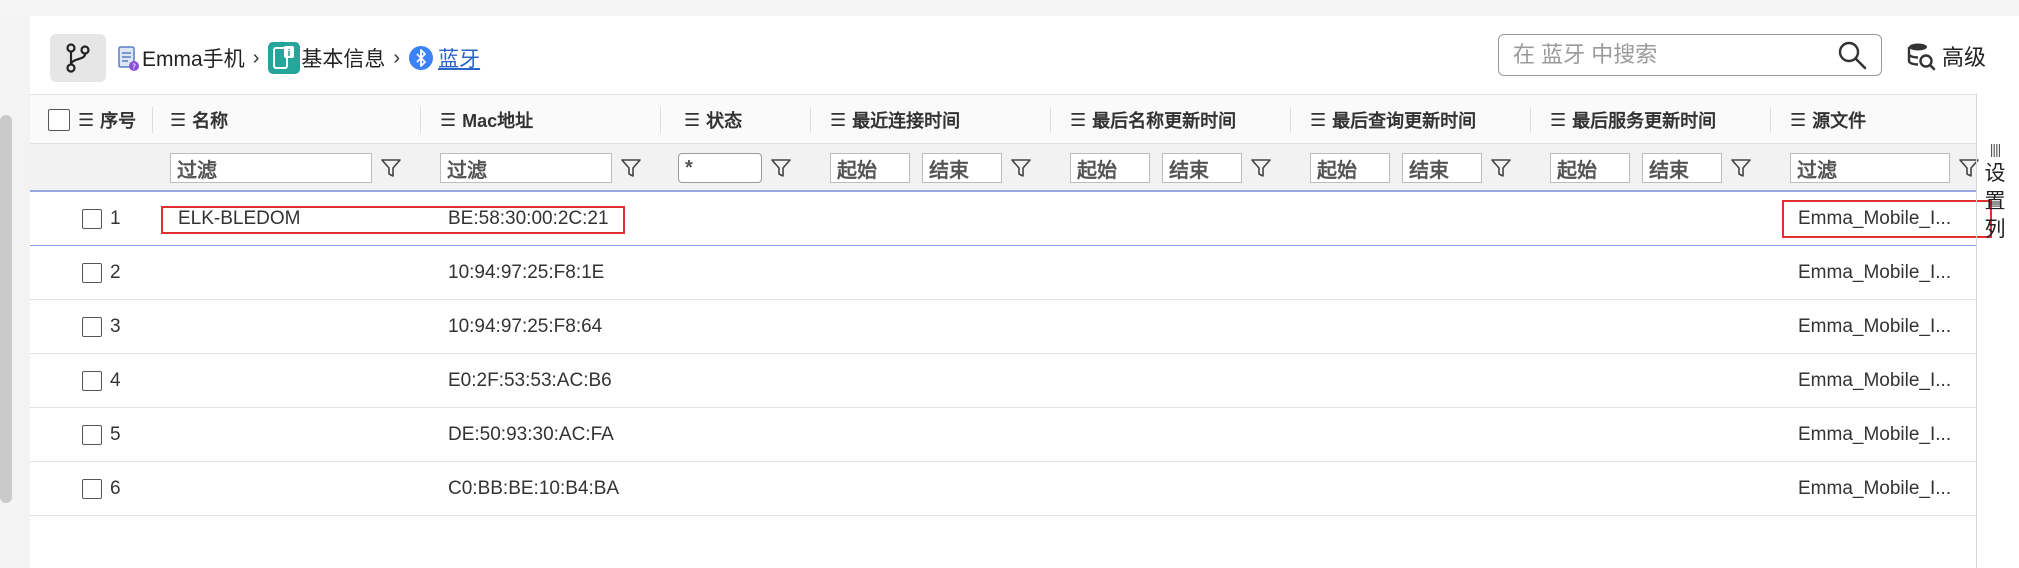 The height and width of the screenshot is (568, 2019). Describe the element at coordinates (486, 120) in the screenshot. I see `column-header-mac: ☰ Mac地址` at that location.